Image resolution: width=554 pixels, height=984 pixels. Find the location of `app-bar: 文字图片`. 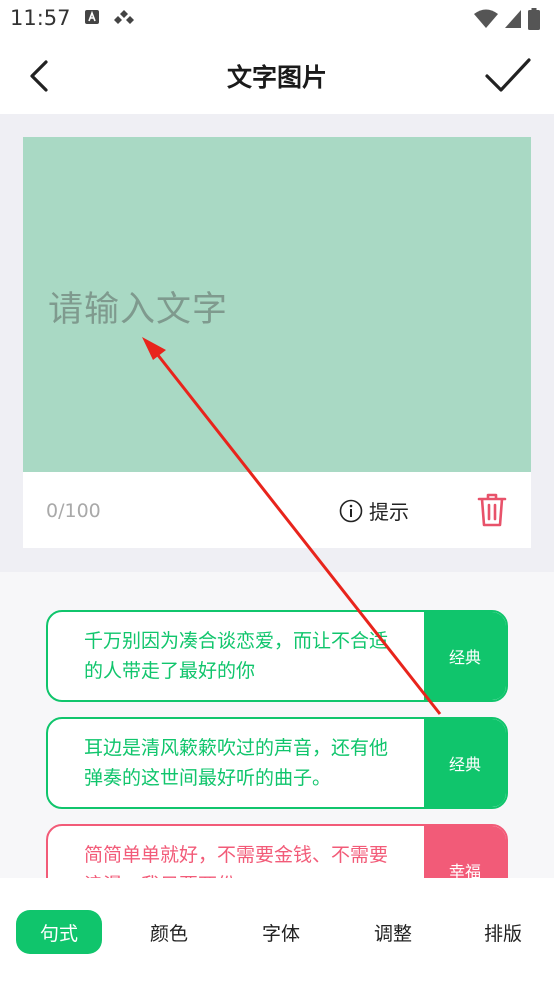

app-bar: 文字图片 is located at coordinates (277, 76).